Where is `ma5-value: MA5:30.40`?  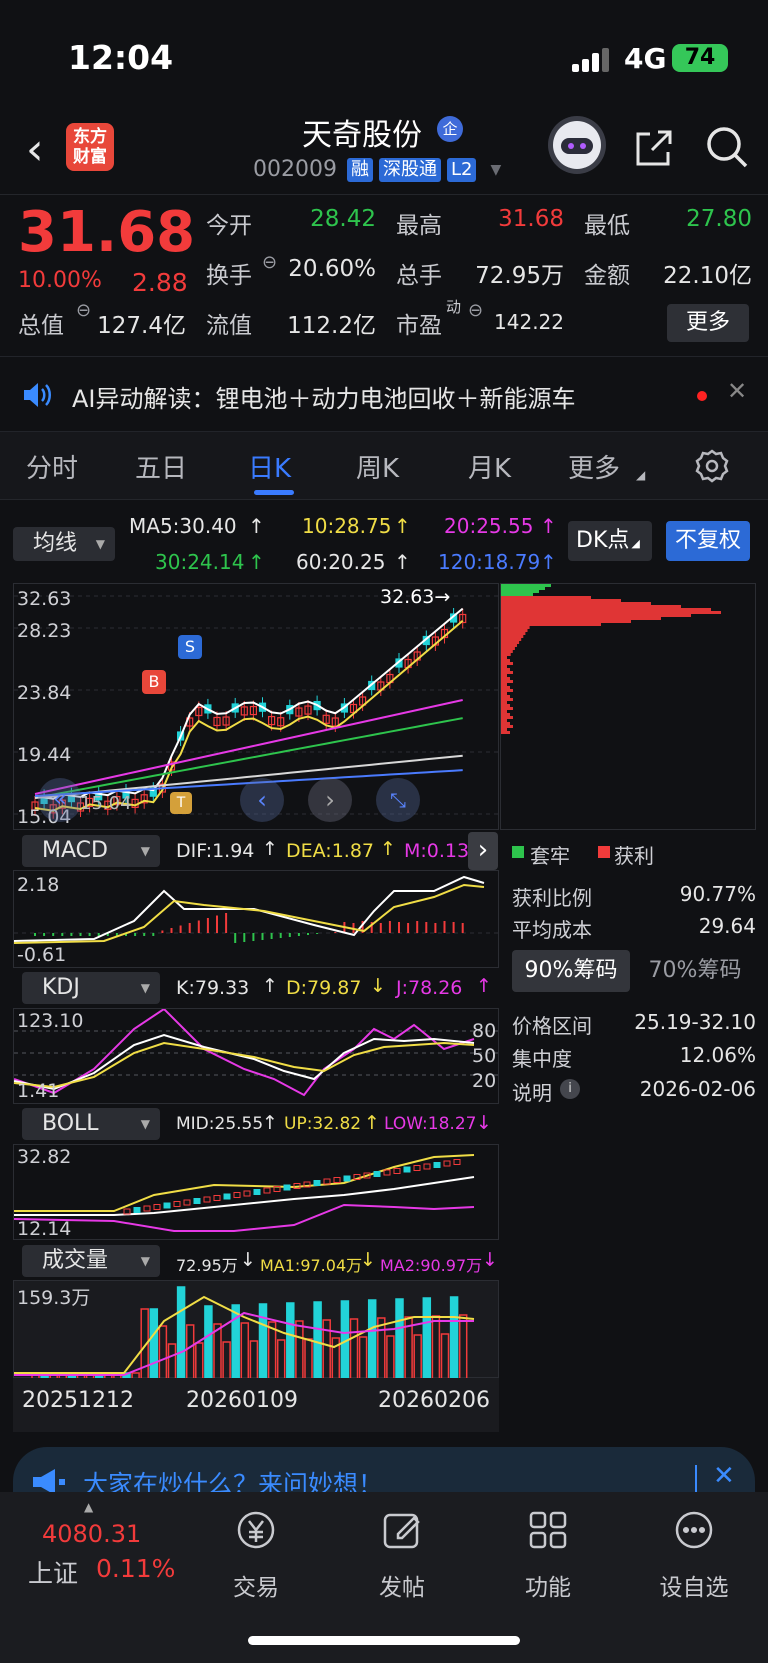
ma5-value: MA5:30.40 is located at coordinates (183, 526).